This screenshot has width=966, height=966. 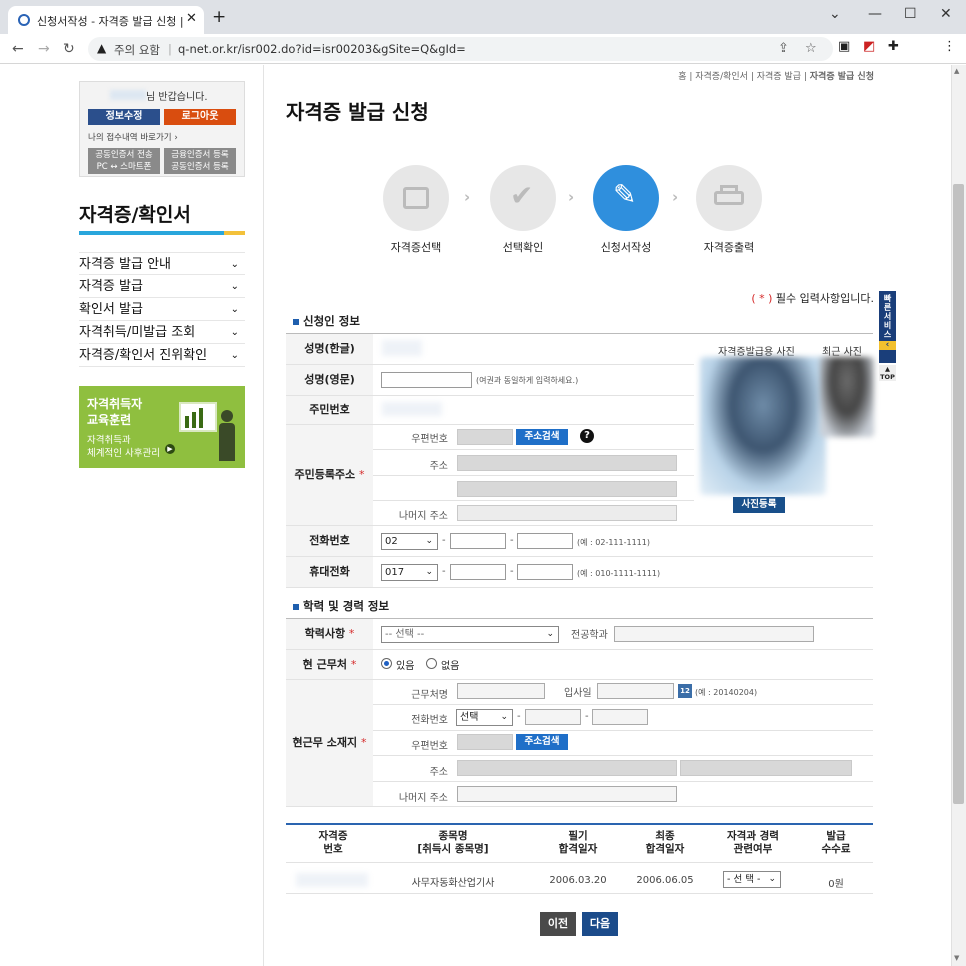 What do you see at coordinates (558, 924) in the screenshot?
I see `prev-button: 이전` at bounding box center [558, 924].